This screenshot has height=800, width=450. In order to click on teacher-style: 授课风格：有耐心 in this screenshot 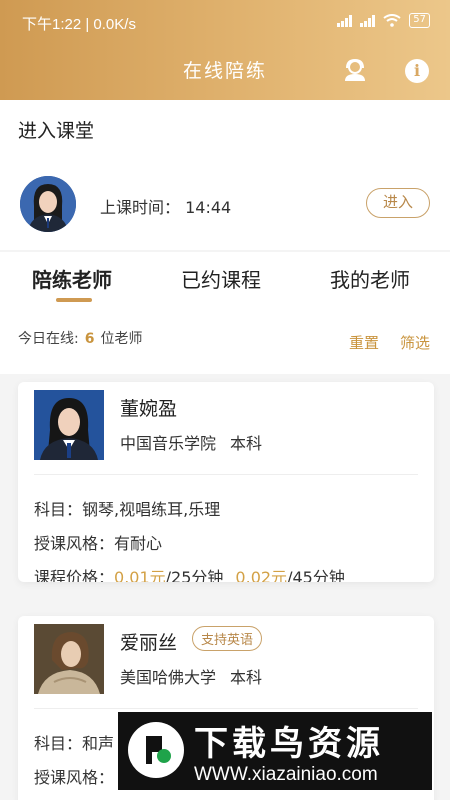, I will do `click(98, 542)`.